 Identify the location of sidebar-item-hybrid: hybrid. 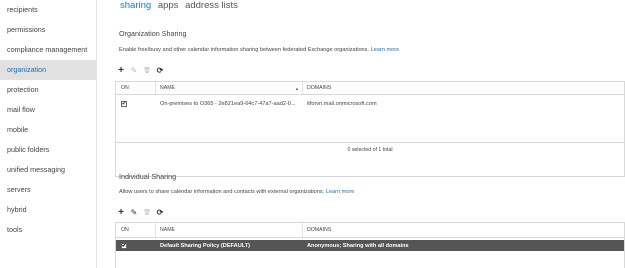
(48, 210).